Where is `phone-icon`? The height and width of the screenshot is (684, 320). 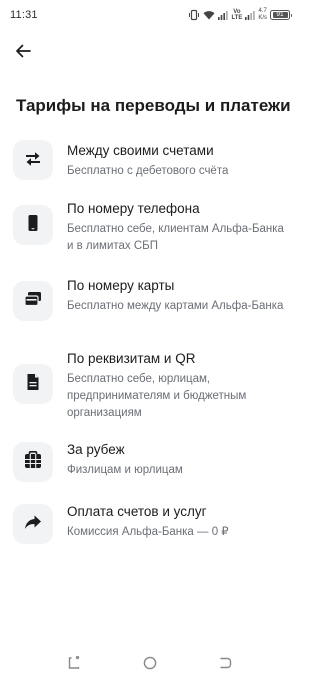 phone-icon is located at coordinates (33, 225).